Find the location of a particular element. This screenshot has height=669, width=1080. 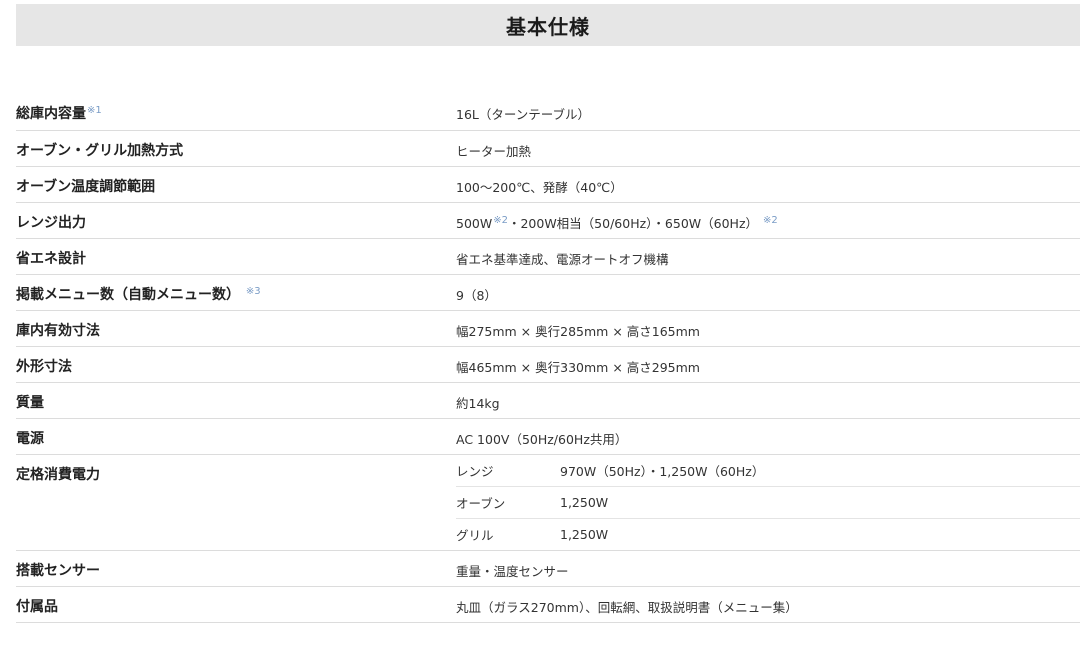

subtable-value: 970W（50Hz）・1,250W（60Hz） is located at coordinates (820, 470).